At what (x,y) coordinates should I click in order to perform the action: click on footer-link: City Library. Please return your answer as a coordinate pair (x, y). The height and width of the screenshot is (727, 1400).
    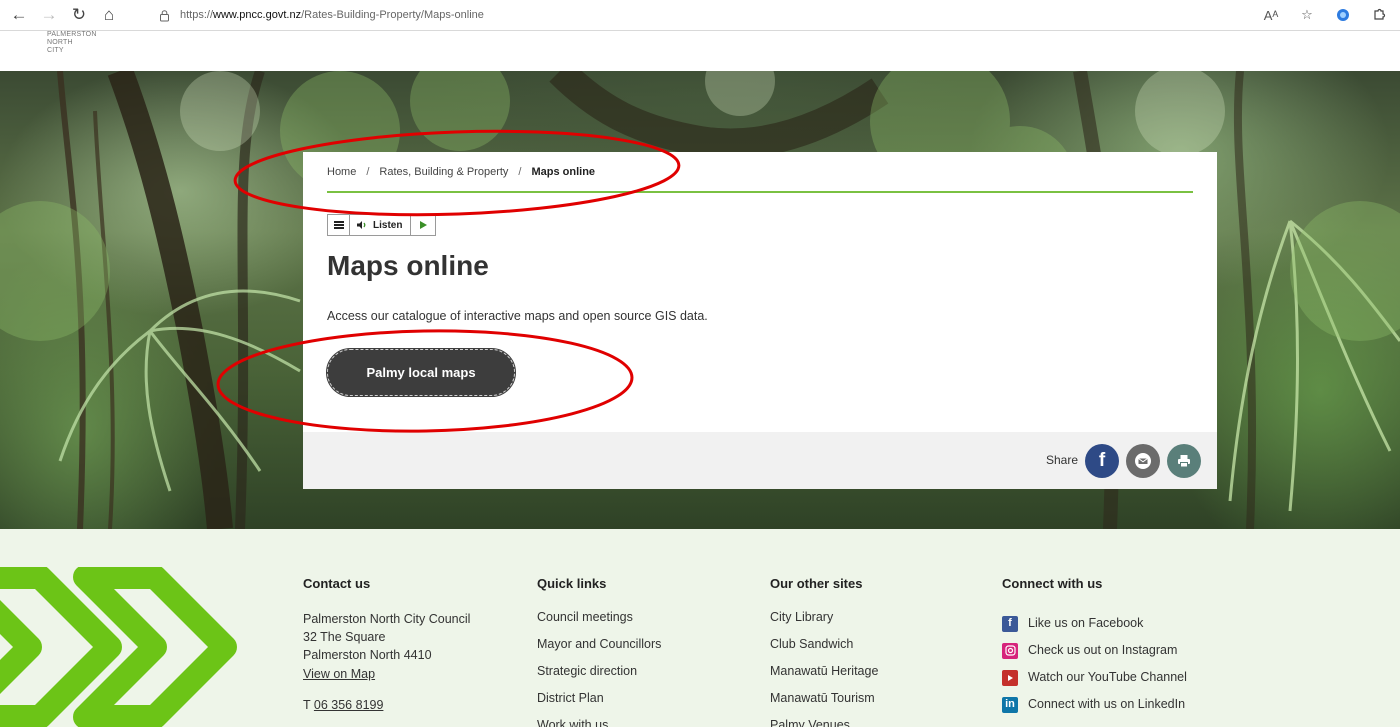
    Looking at the image, I should click on (824, 623).